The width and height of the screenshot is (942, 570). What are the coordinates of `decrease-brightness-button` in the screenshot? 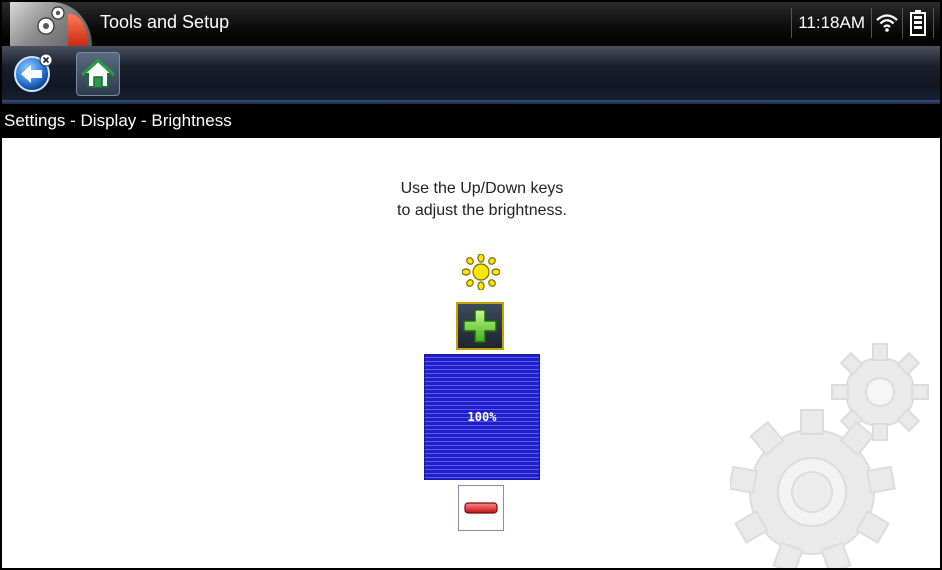 It's located at (481, 508).